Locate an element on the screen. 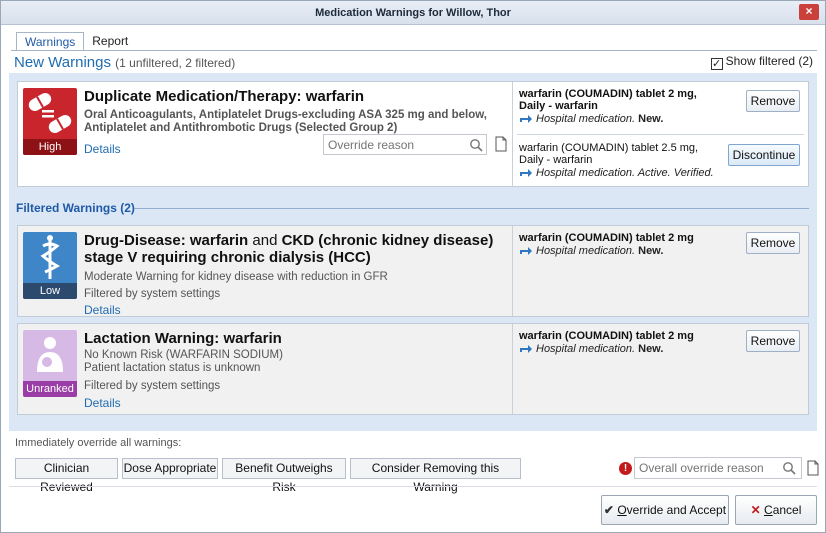 The height and width of the screenshot is (533, 826). bulk-override-label: Immediately override all warnings: is located at coordinates (98, 443).